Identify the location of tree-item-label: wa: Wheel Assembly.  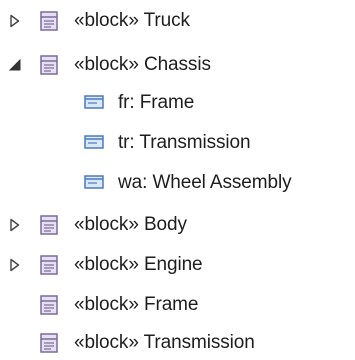
(205, 182).